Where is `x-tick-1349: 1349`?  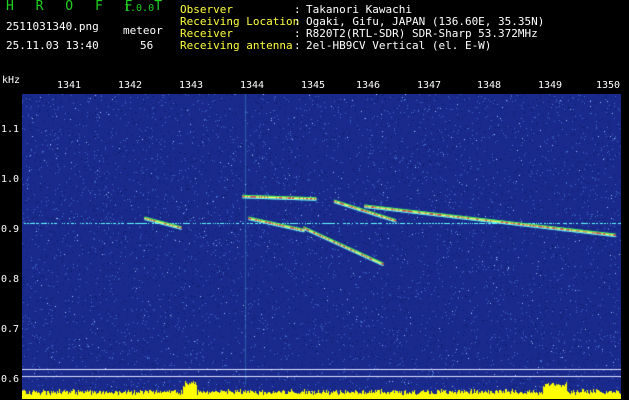
x-tick-1349: 1349 is located at coordinates (550, 85).